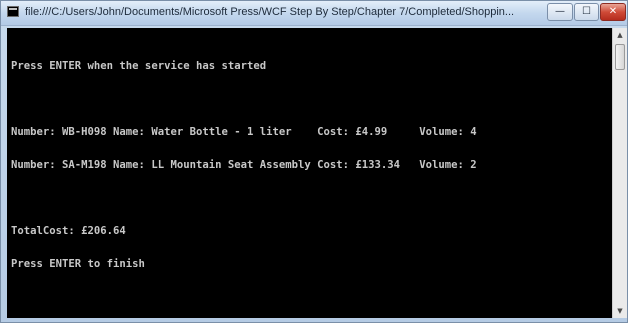  What do you see at coordinates (620, 57) in the screenshot?
I see `scroll-thumb` at bounding box center [620, 57].